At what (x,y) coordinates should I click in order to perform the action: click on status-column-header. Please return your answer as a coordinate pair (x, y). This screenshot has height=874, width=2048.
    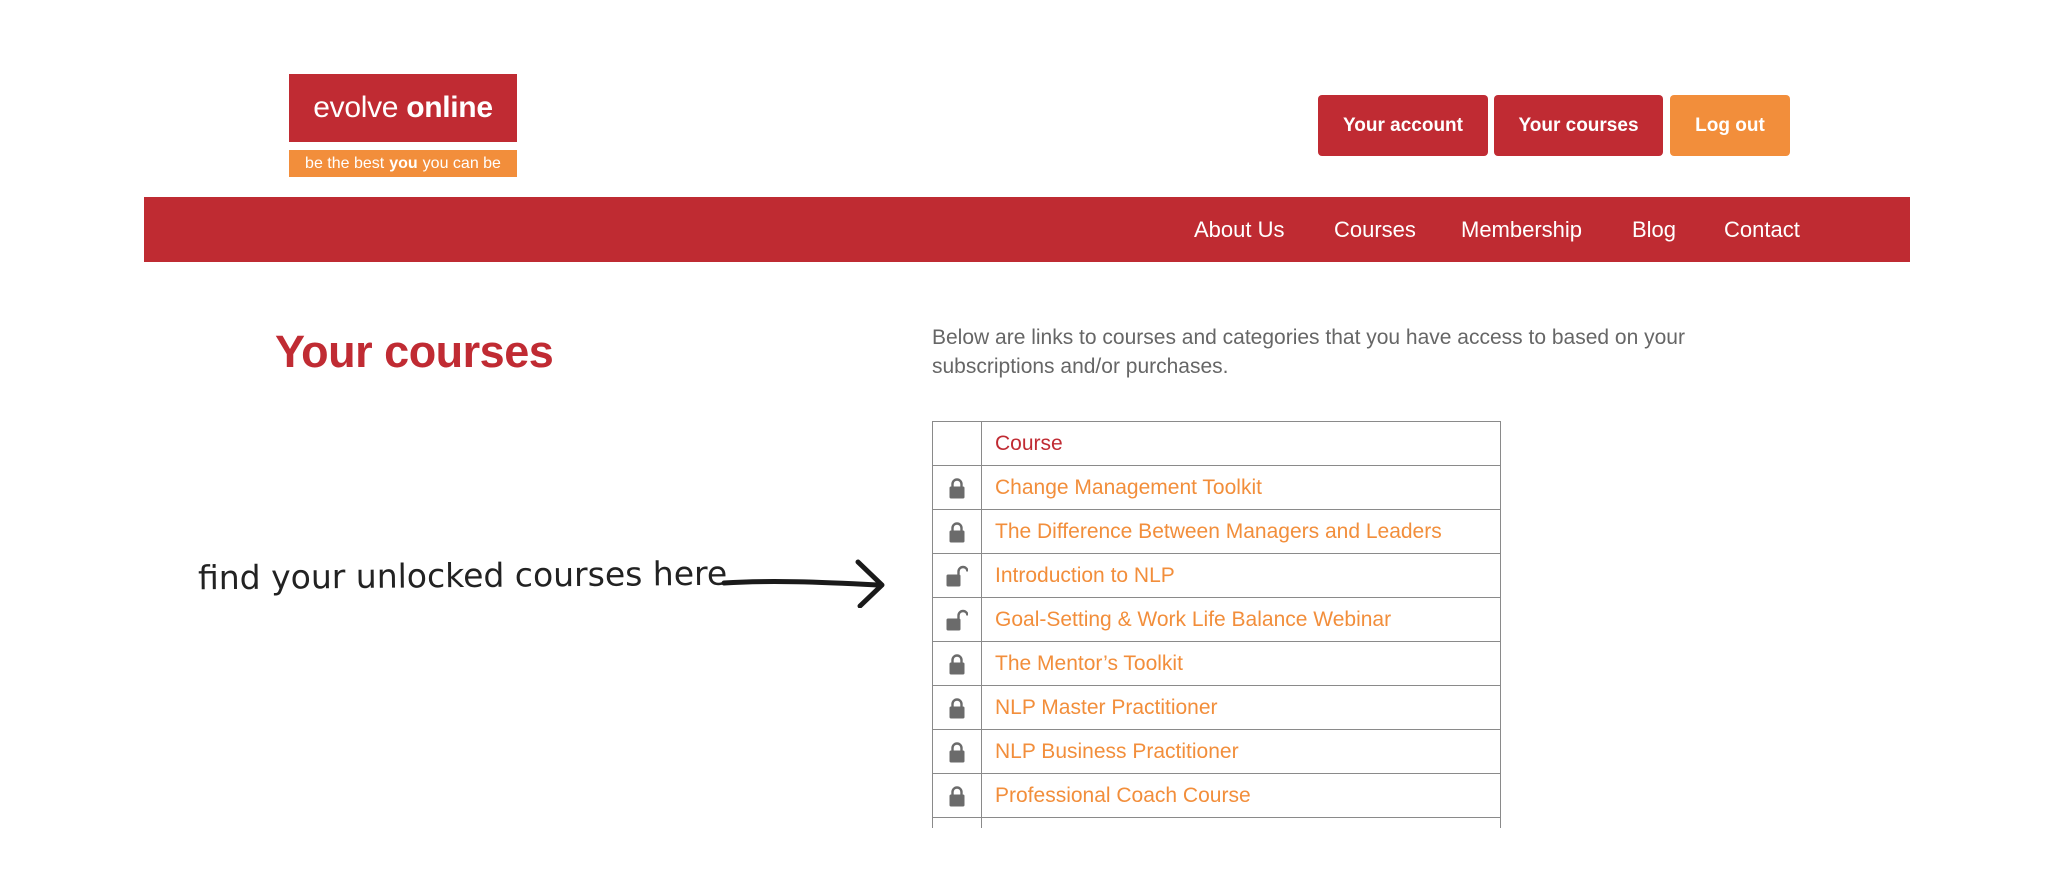
    Looking at the image, I should click on (957, 443).